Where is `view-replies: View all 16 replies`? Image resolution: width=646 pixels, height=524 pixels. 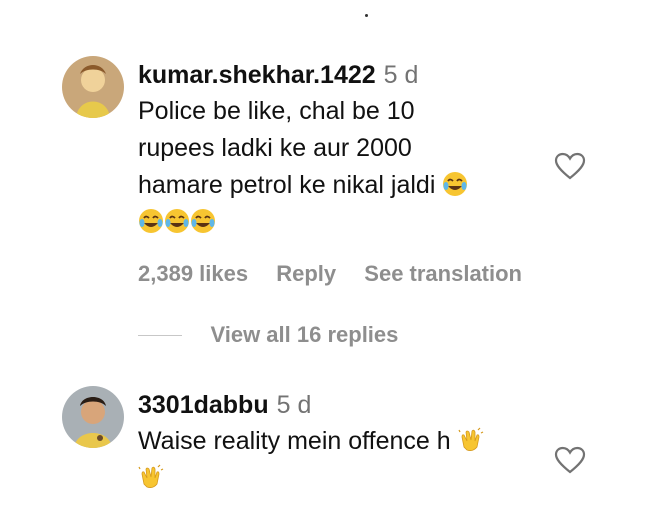
view-replies: View all 16 replies is located at coordinates (268, 337).